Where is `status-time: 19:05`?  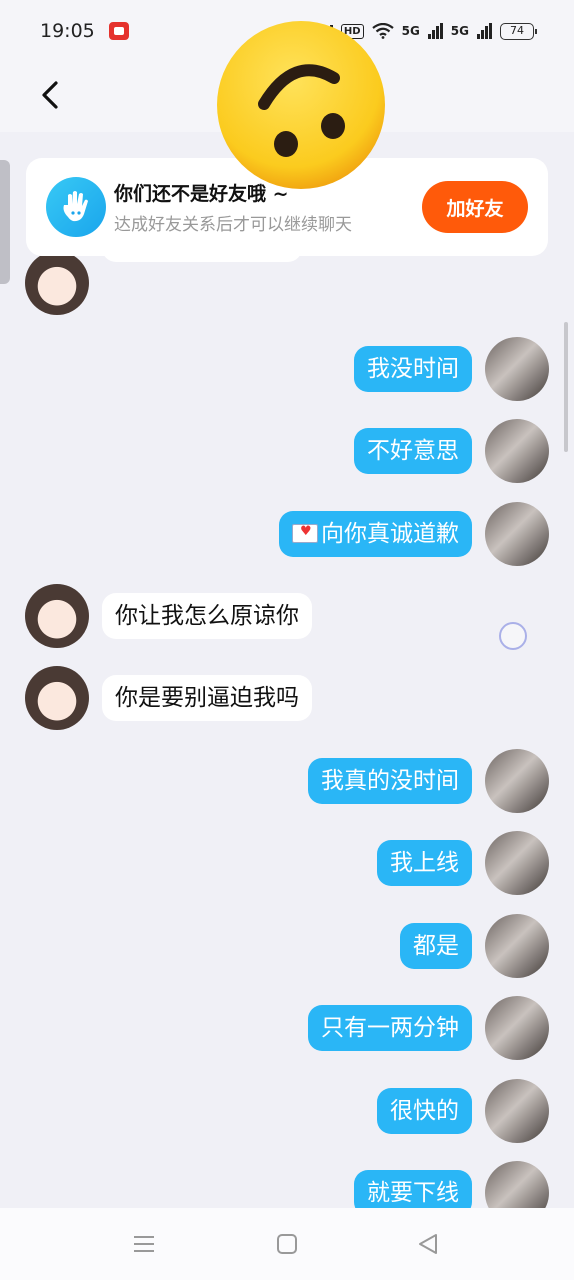 status-time: 19:05 is located at coordinates (67, 31).